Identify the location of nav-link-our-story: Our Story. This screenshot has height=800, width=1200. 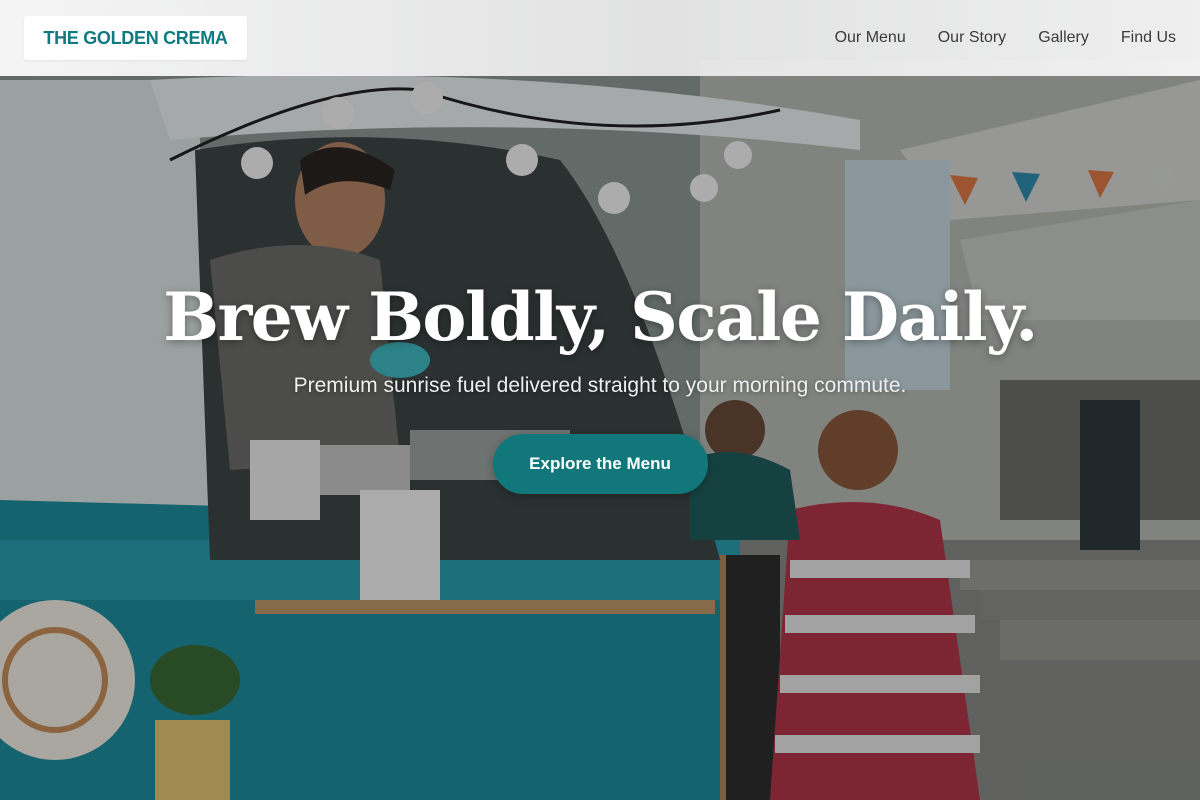
(972, 38).